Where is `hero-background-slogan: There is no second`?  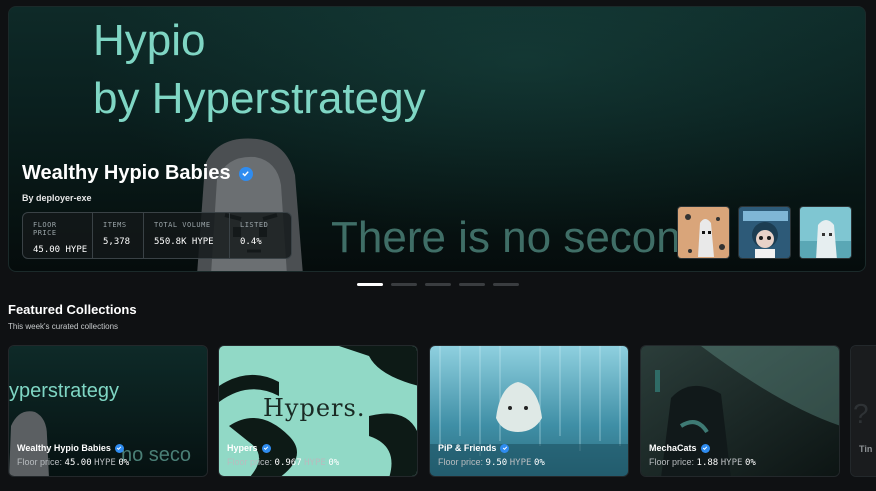 hero-background-slogan: There is no second is located at coordinates (518, 237).